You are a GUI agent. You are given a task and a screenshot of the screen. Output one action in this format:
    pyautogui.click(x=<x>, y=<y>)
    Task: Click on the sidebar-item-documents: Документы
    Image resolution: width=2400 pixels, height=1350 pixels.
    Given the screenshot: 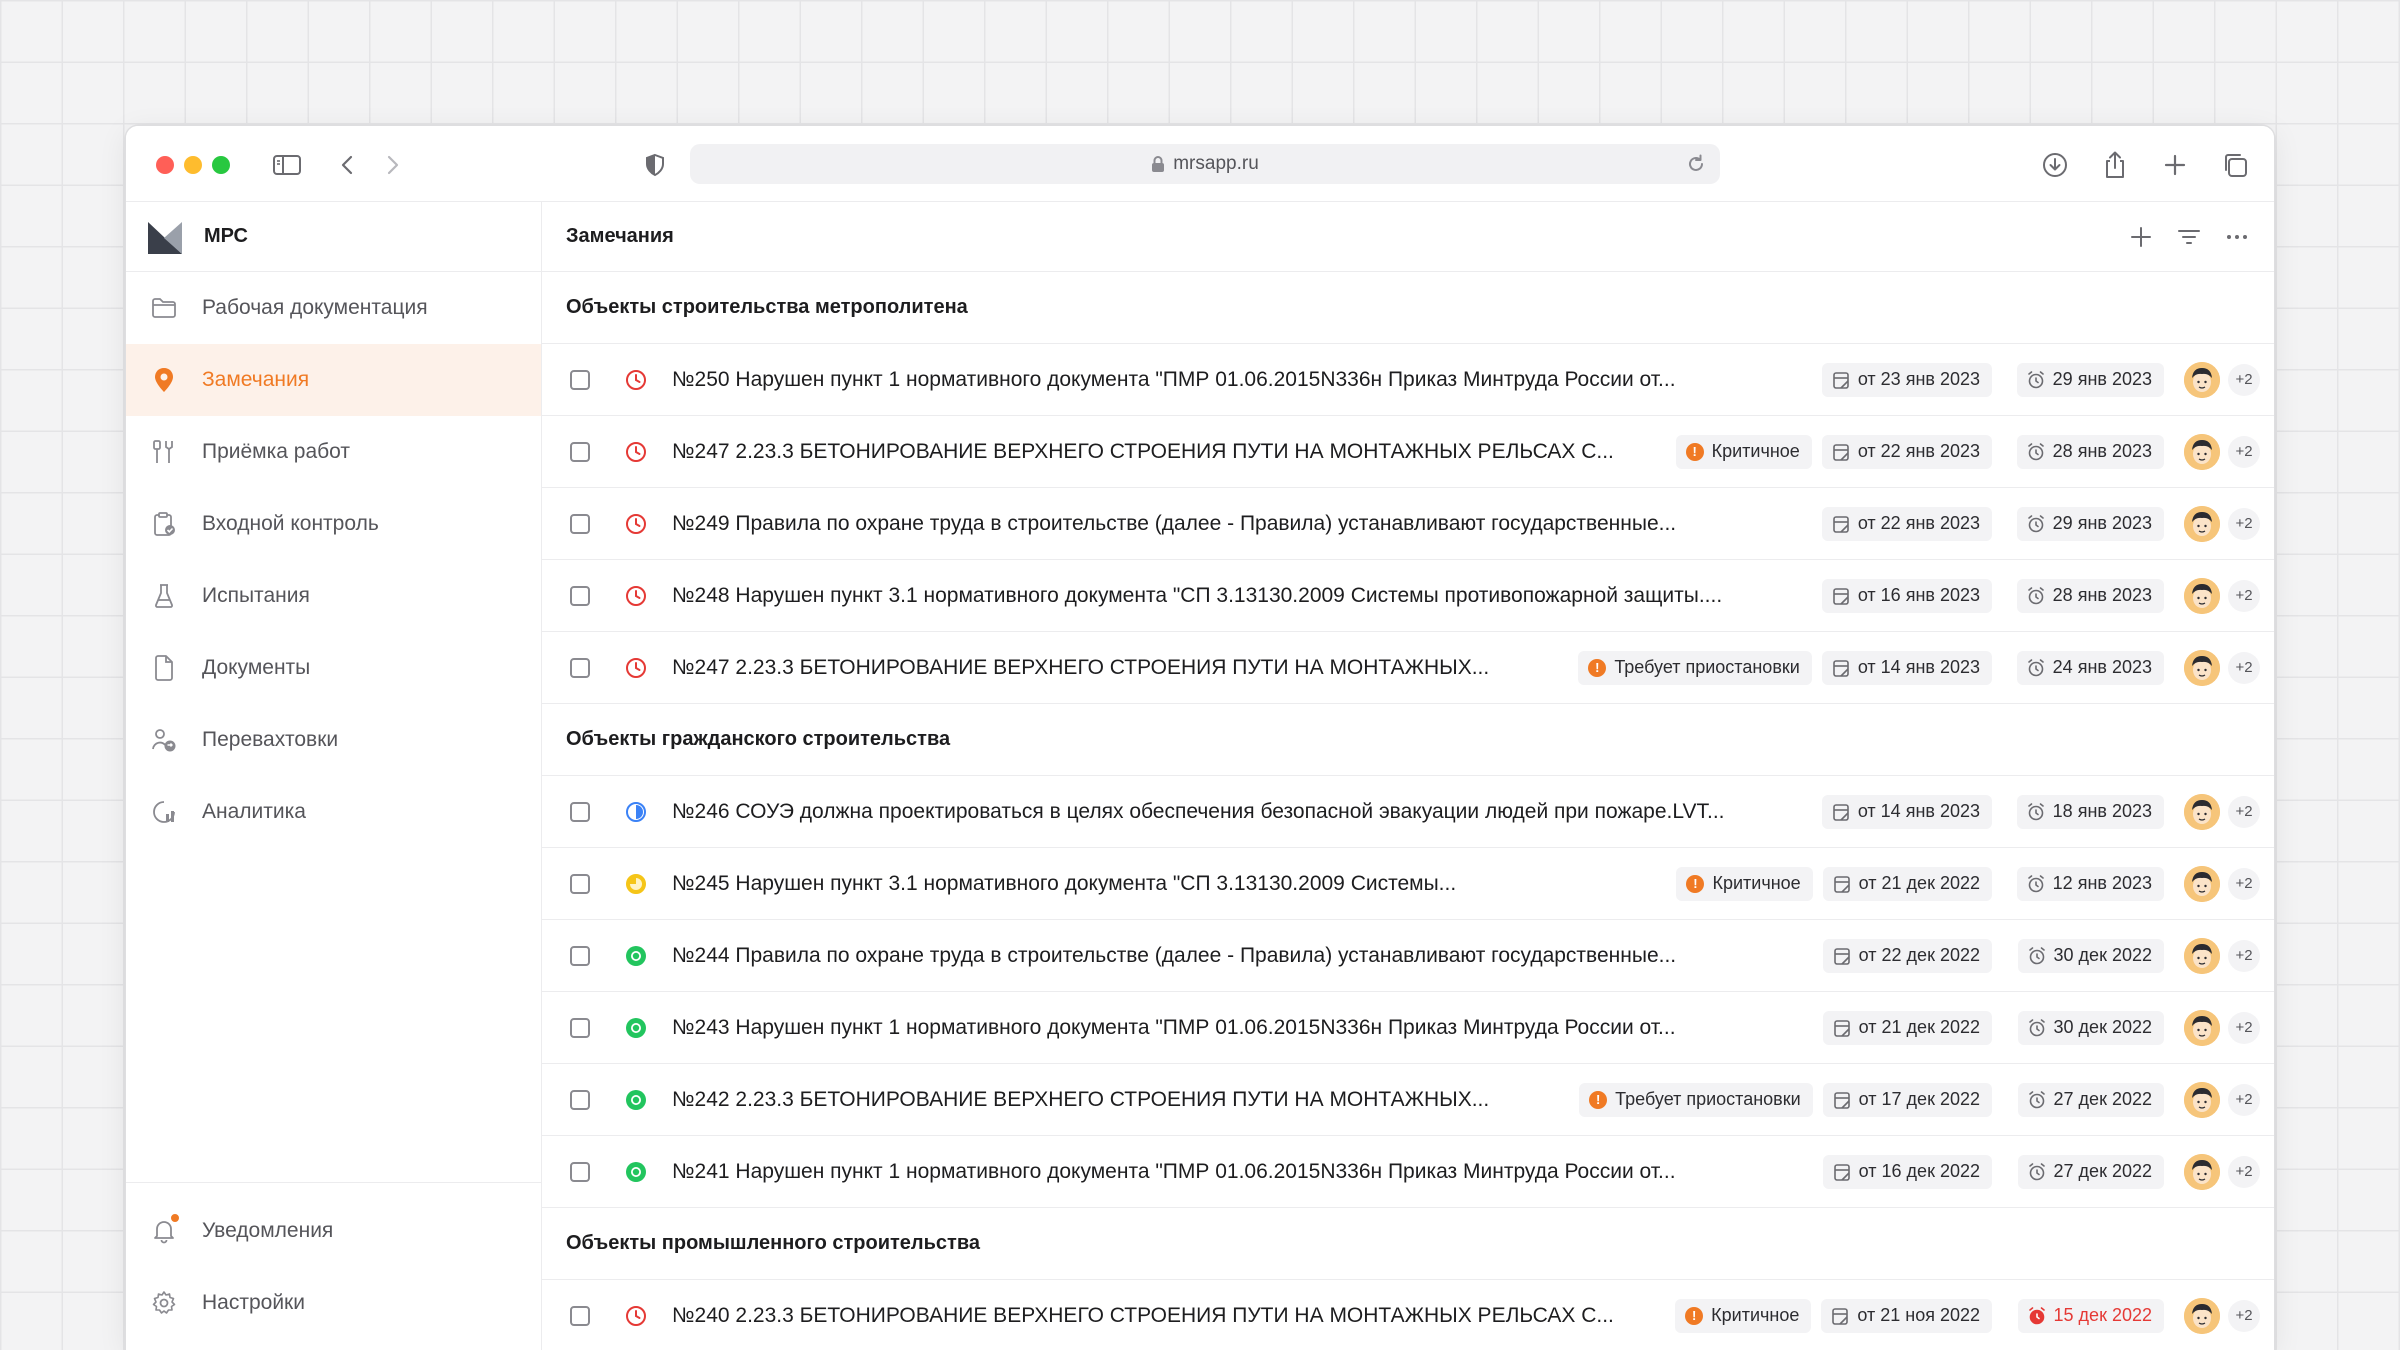 What is the action you would take?
    pyautogui.click(x=333, y=668)
    